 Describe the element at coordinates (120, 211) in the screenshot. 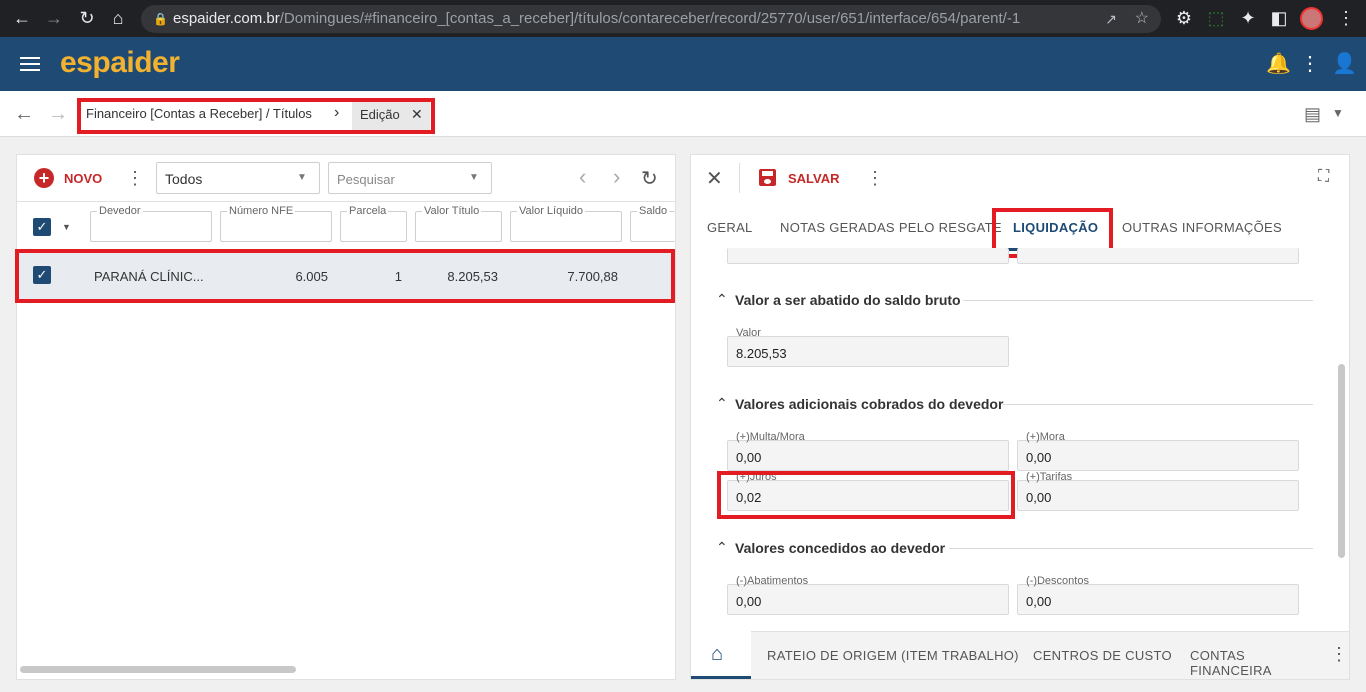

I see `col-header-devedor: Devedor` at that location.